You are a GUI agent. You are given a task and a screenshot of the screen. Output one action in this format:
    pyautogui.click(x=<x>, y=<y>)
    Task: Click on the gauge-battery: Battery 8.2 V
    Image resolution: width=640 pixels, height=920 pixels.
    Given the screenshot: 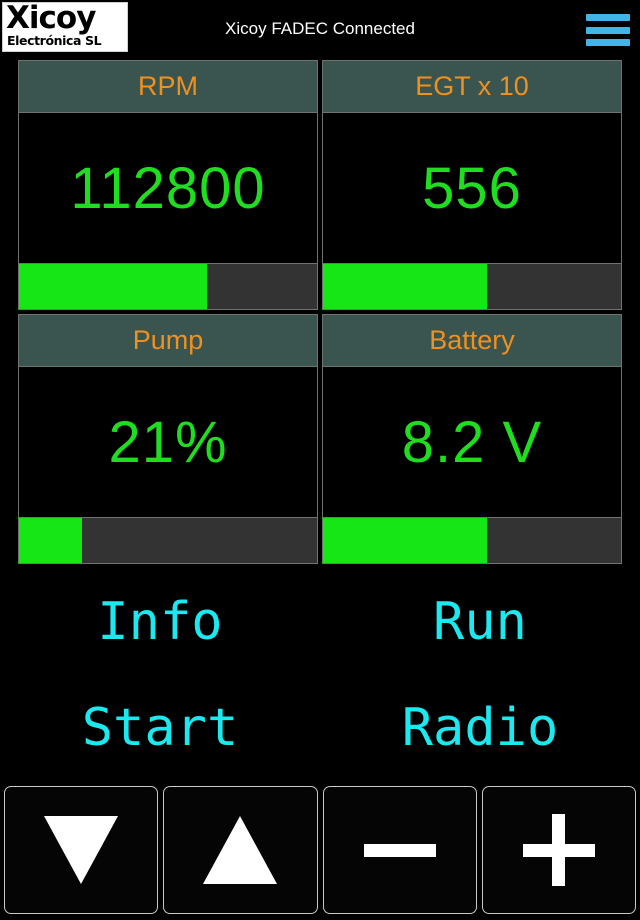 What is the action you would take?
    pyautogui.click(x=472, y=439)
    